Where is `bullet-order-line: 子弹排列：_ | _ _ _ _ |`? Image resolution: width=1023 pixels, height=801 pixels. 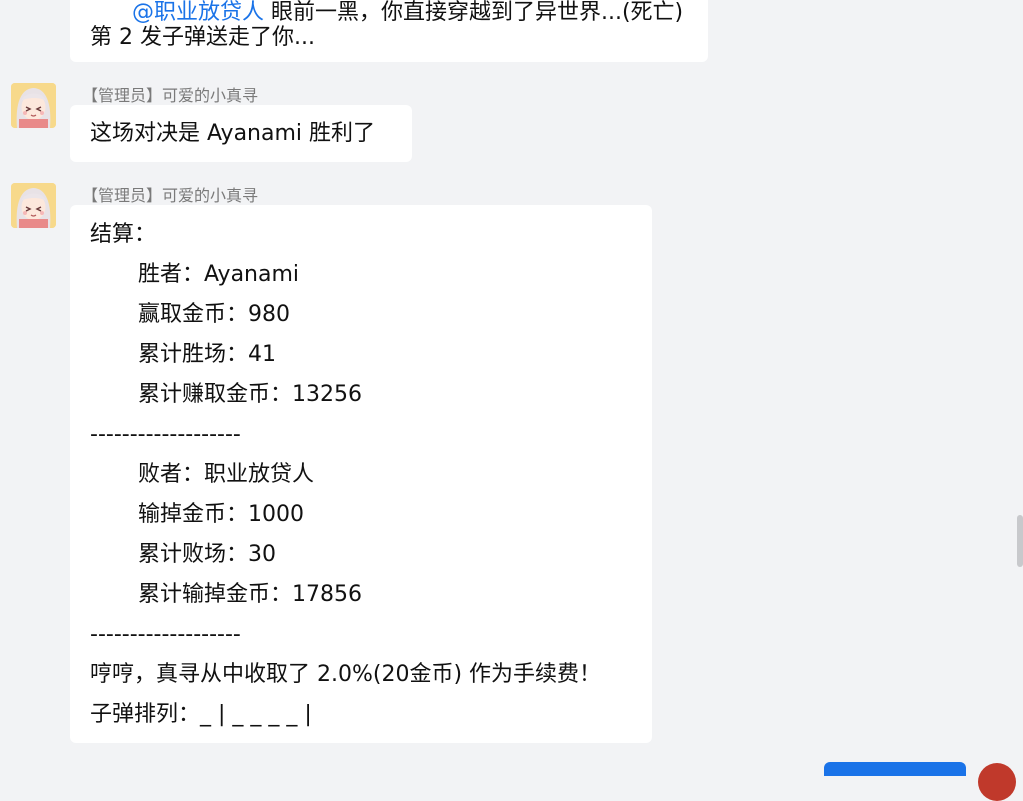
bullet-order-line: 子弹排列：_ | _ _ _ _ | is located at coordinates (201, 714).